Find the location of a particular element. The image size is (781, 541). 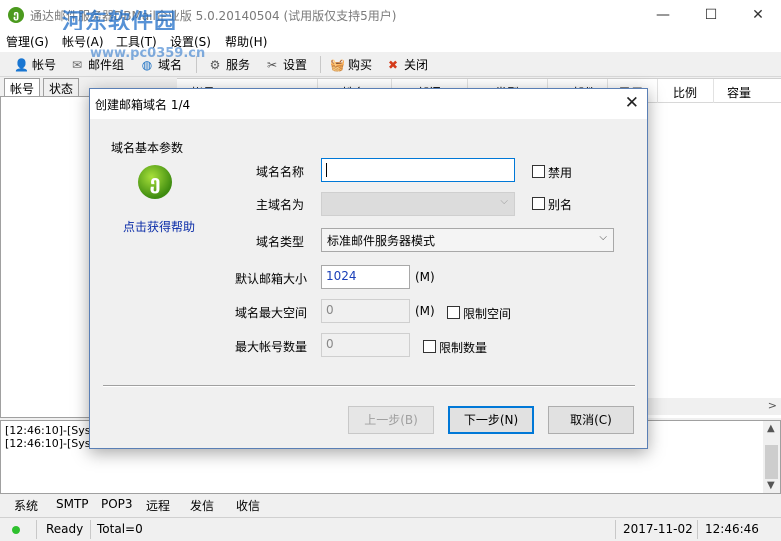

cancel-button: 取消(C) is located at coordinates (591, 420).